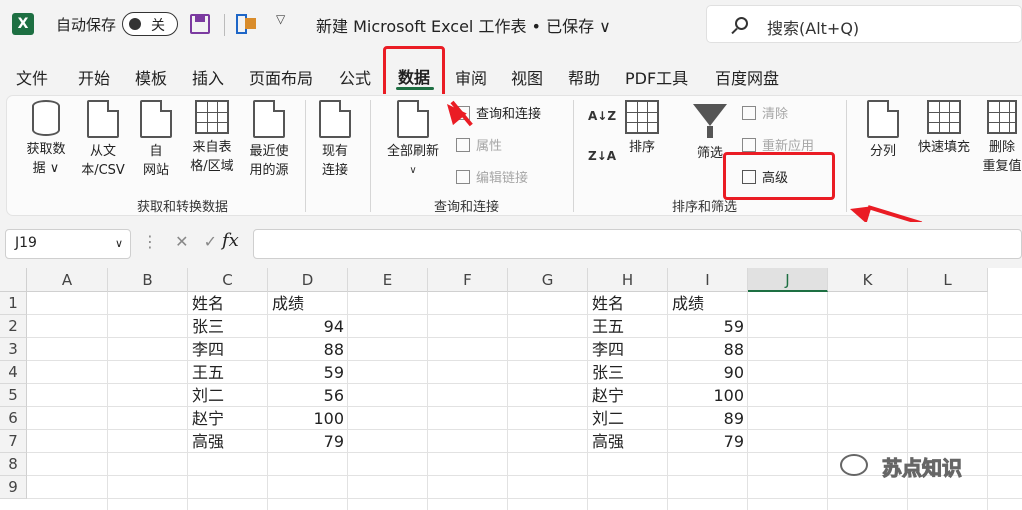  Describe the element at coordinates (308, 349) in the screenshot. I see `cell-d3: 88` at that location.